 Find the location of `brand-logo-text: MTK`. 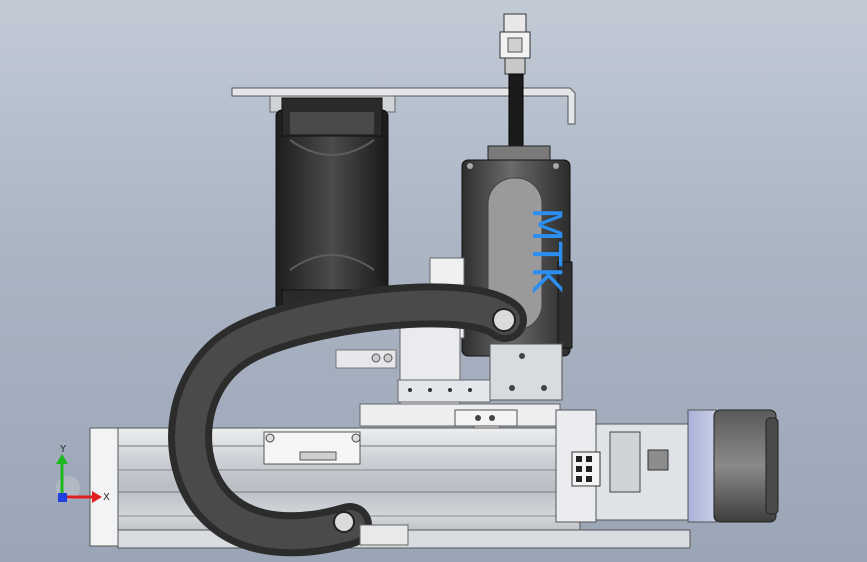

brand-logo-text: MTK is located at coordinates (546, 250).